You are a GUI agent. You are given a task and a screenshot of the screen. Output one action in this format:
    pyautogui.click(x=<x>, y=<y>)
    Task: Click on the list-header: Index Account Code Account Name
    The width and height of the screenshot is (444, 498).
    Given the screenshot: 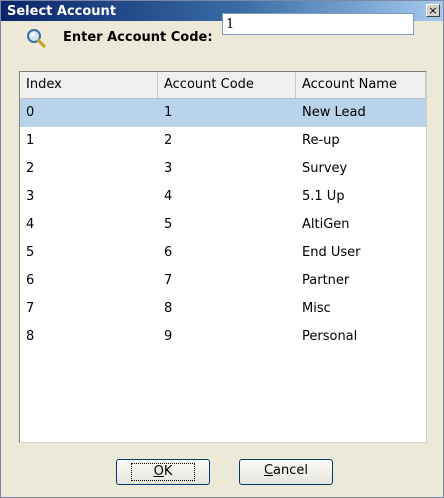 What is the action you would take?
    pyautogui.click(x=223, y=85)
    